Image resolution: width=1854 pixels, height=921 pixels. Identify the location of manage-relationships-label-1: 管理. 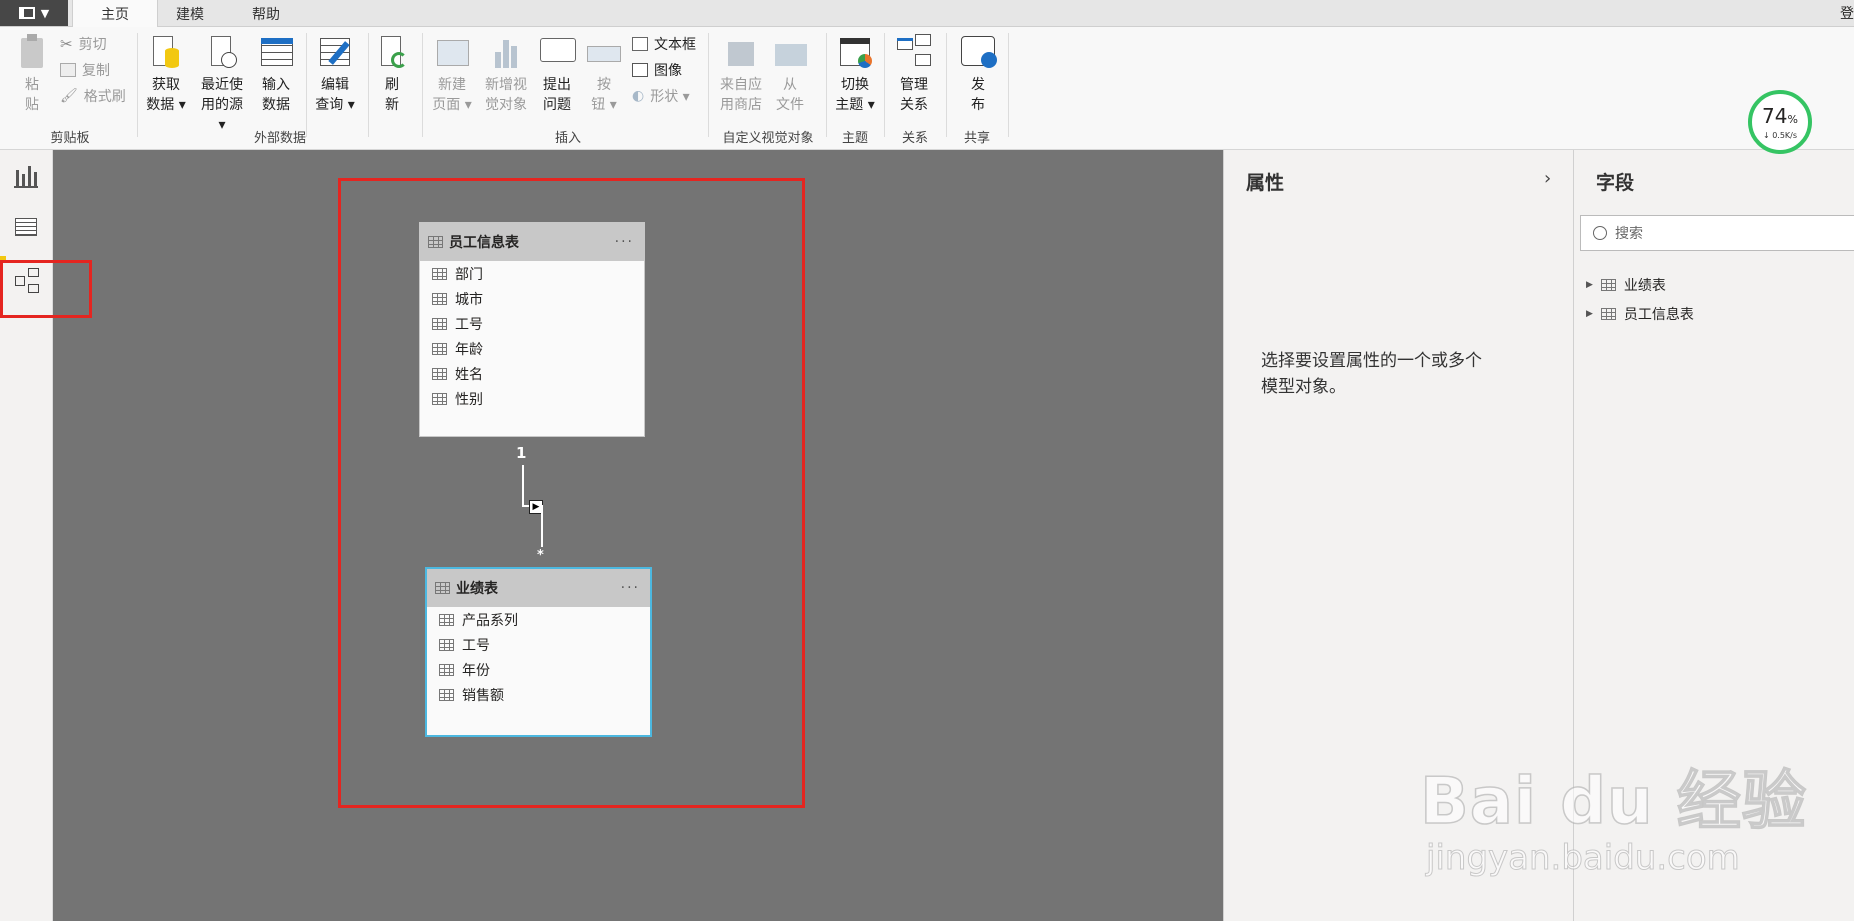
(914, 85).